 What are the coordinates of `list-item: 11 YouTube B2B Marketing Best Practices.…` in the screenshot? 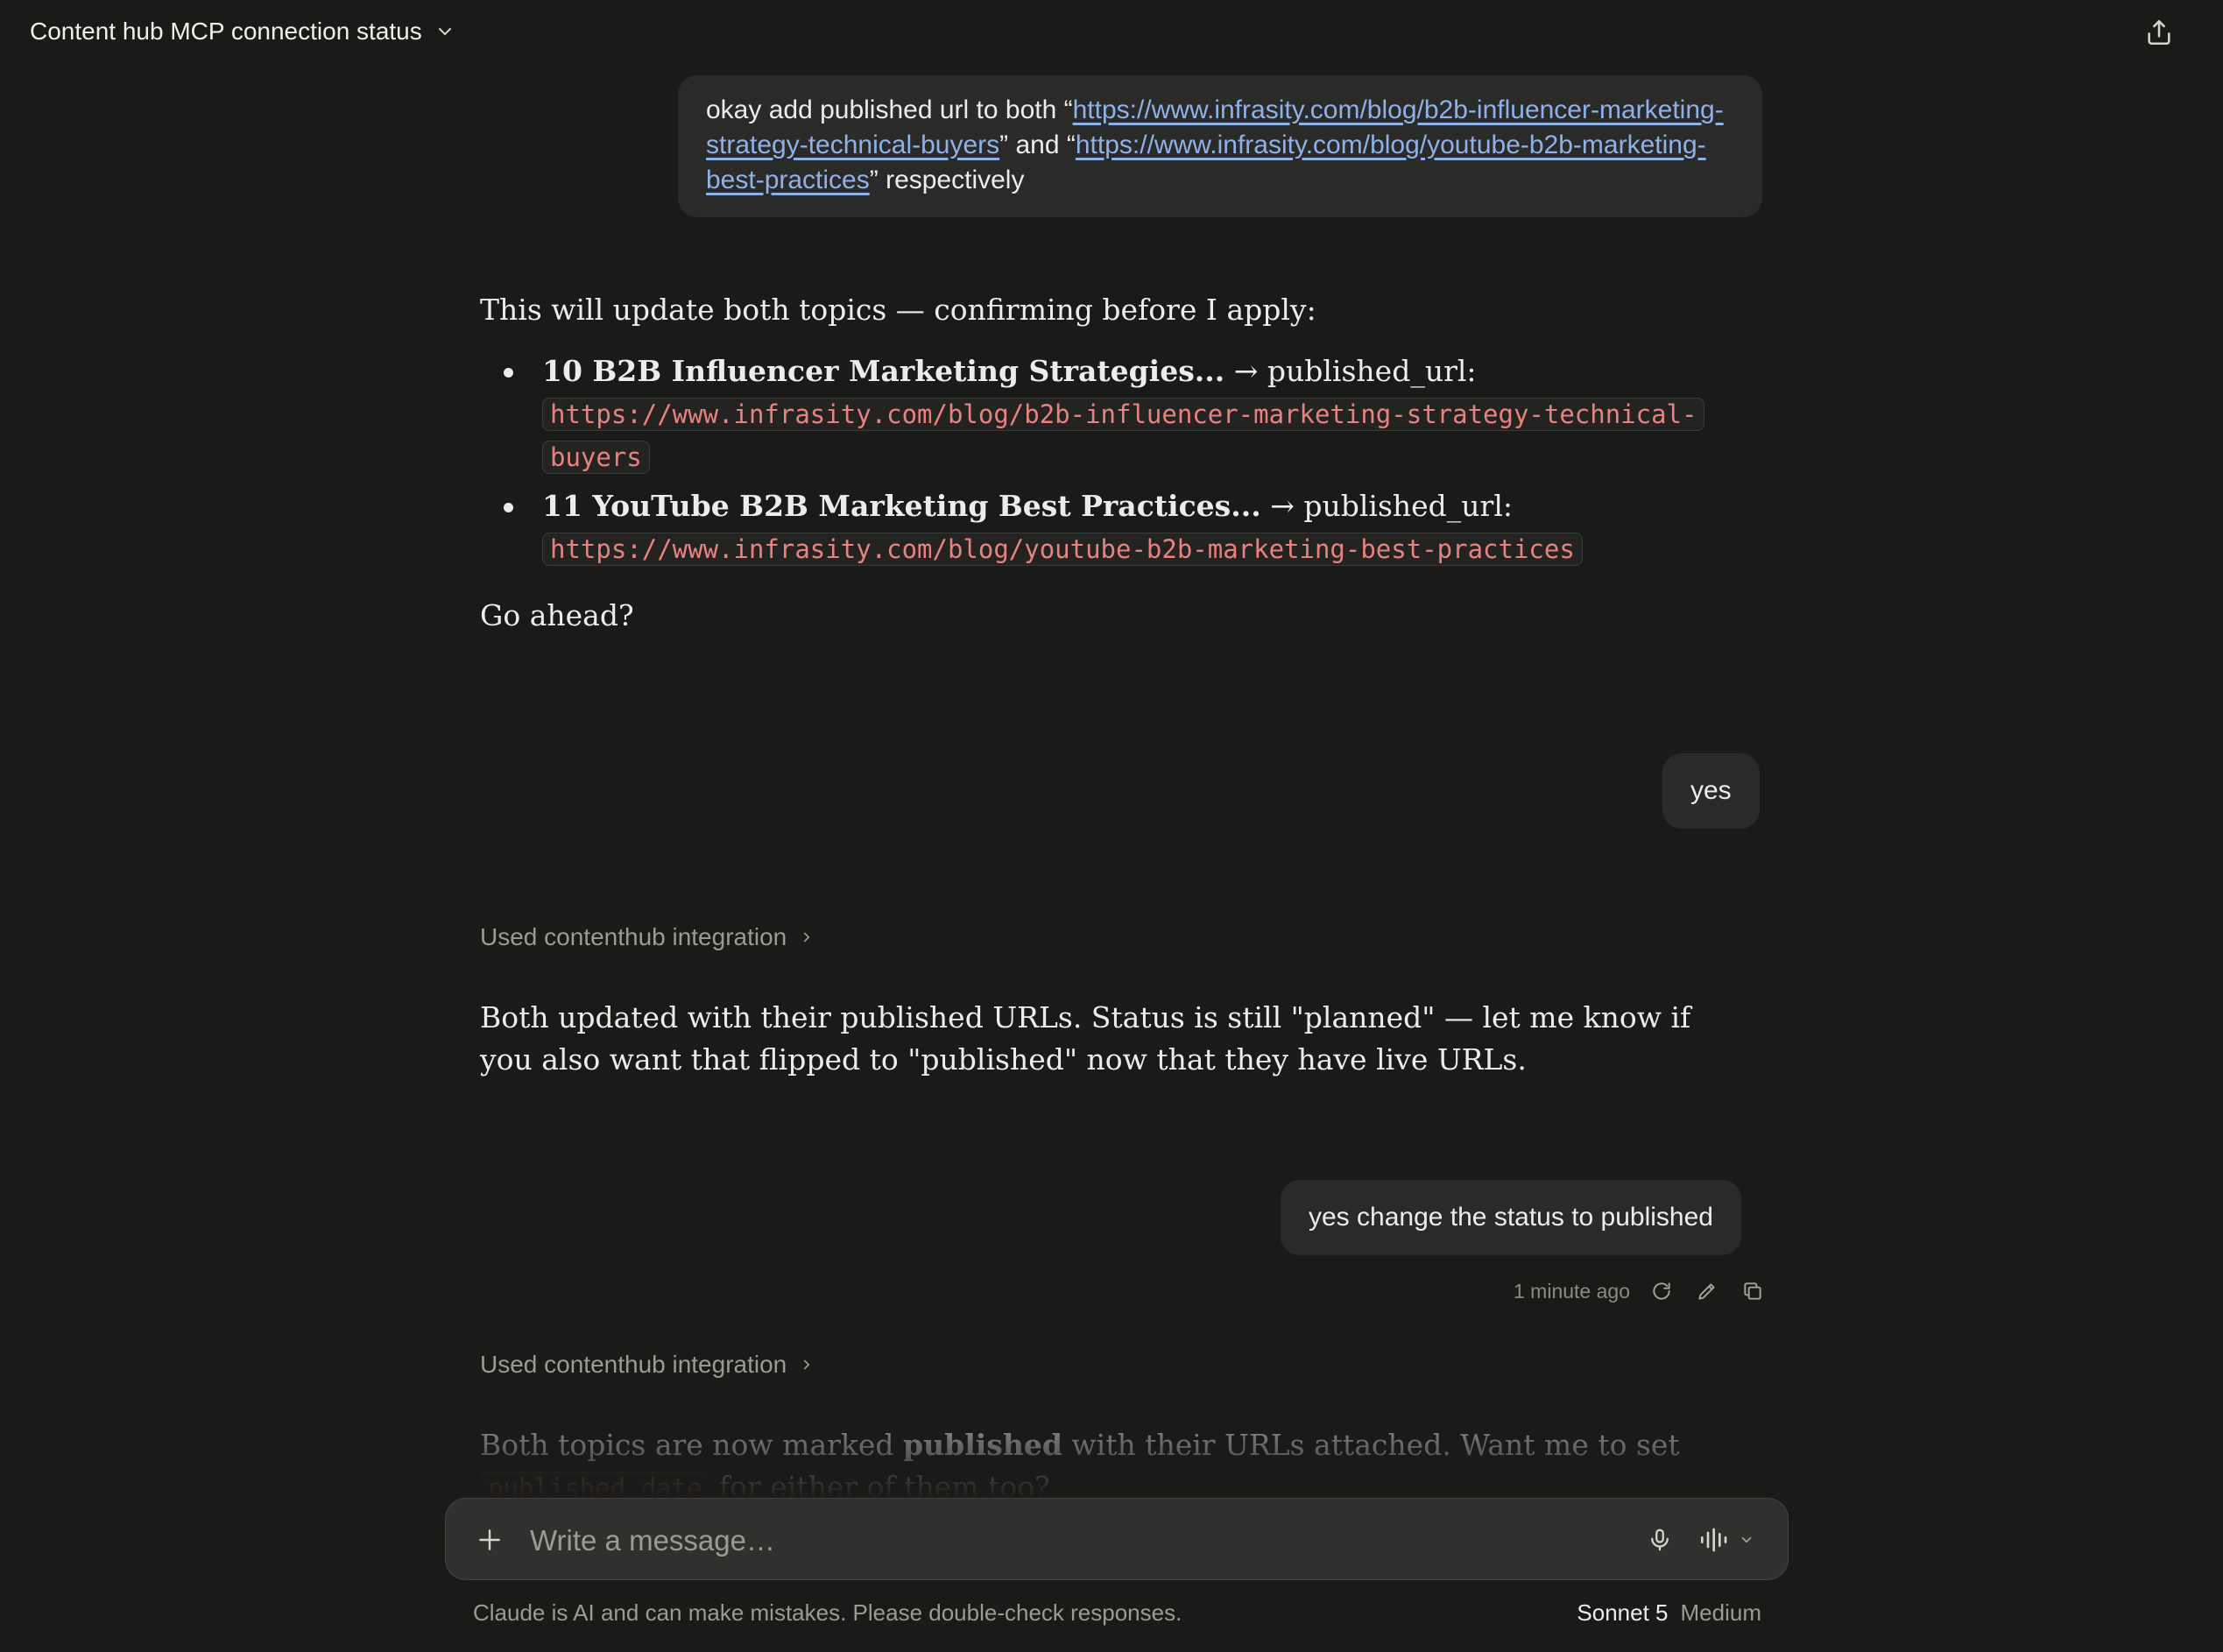 It's located at (1119, 527).